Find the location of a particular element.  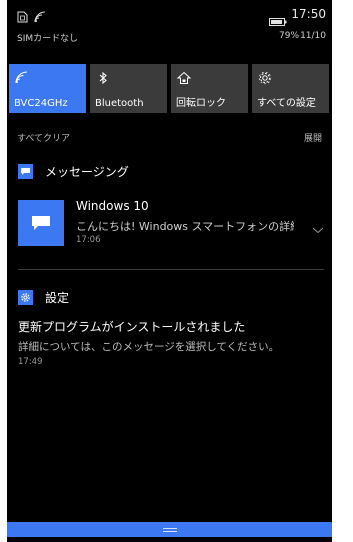

wifi-icon is located at coordinates (22, 77).